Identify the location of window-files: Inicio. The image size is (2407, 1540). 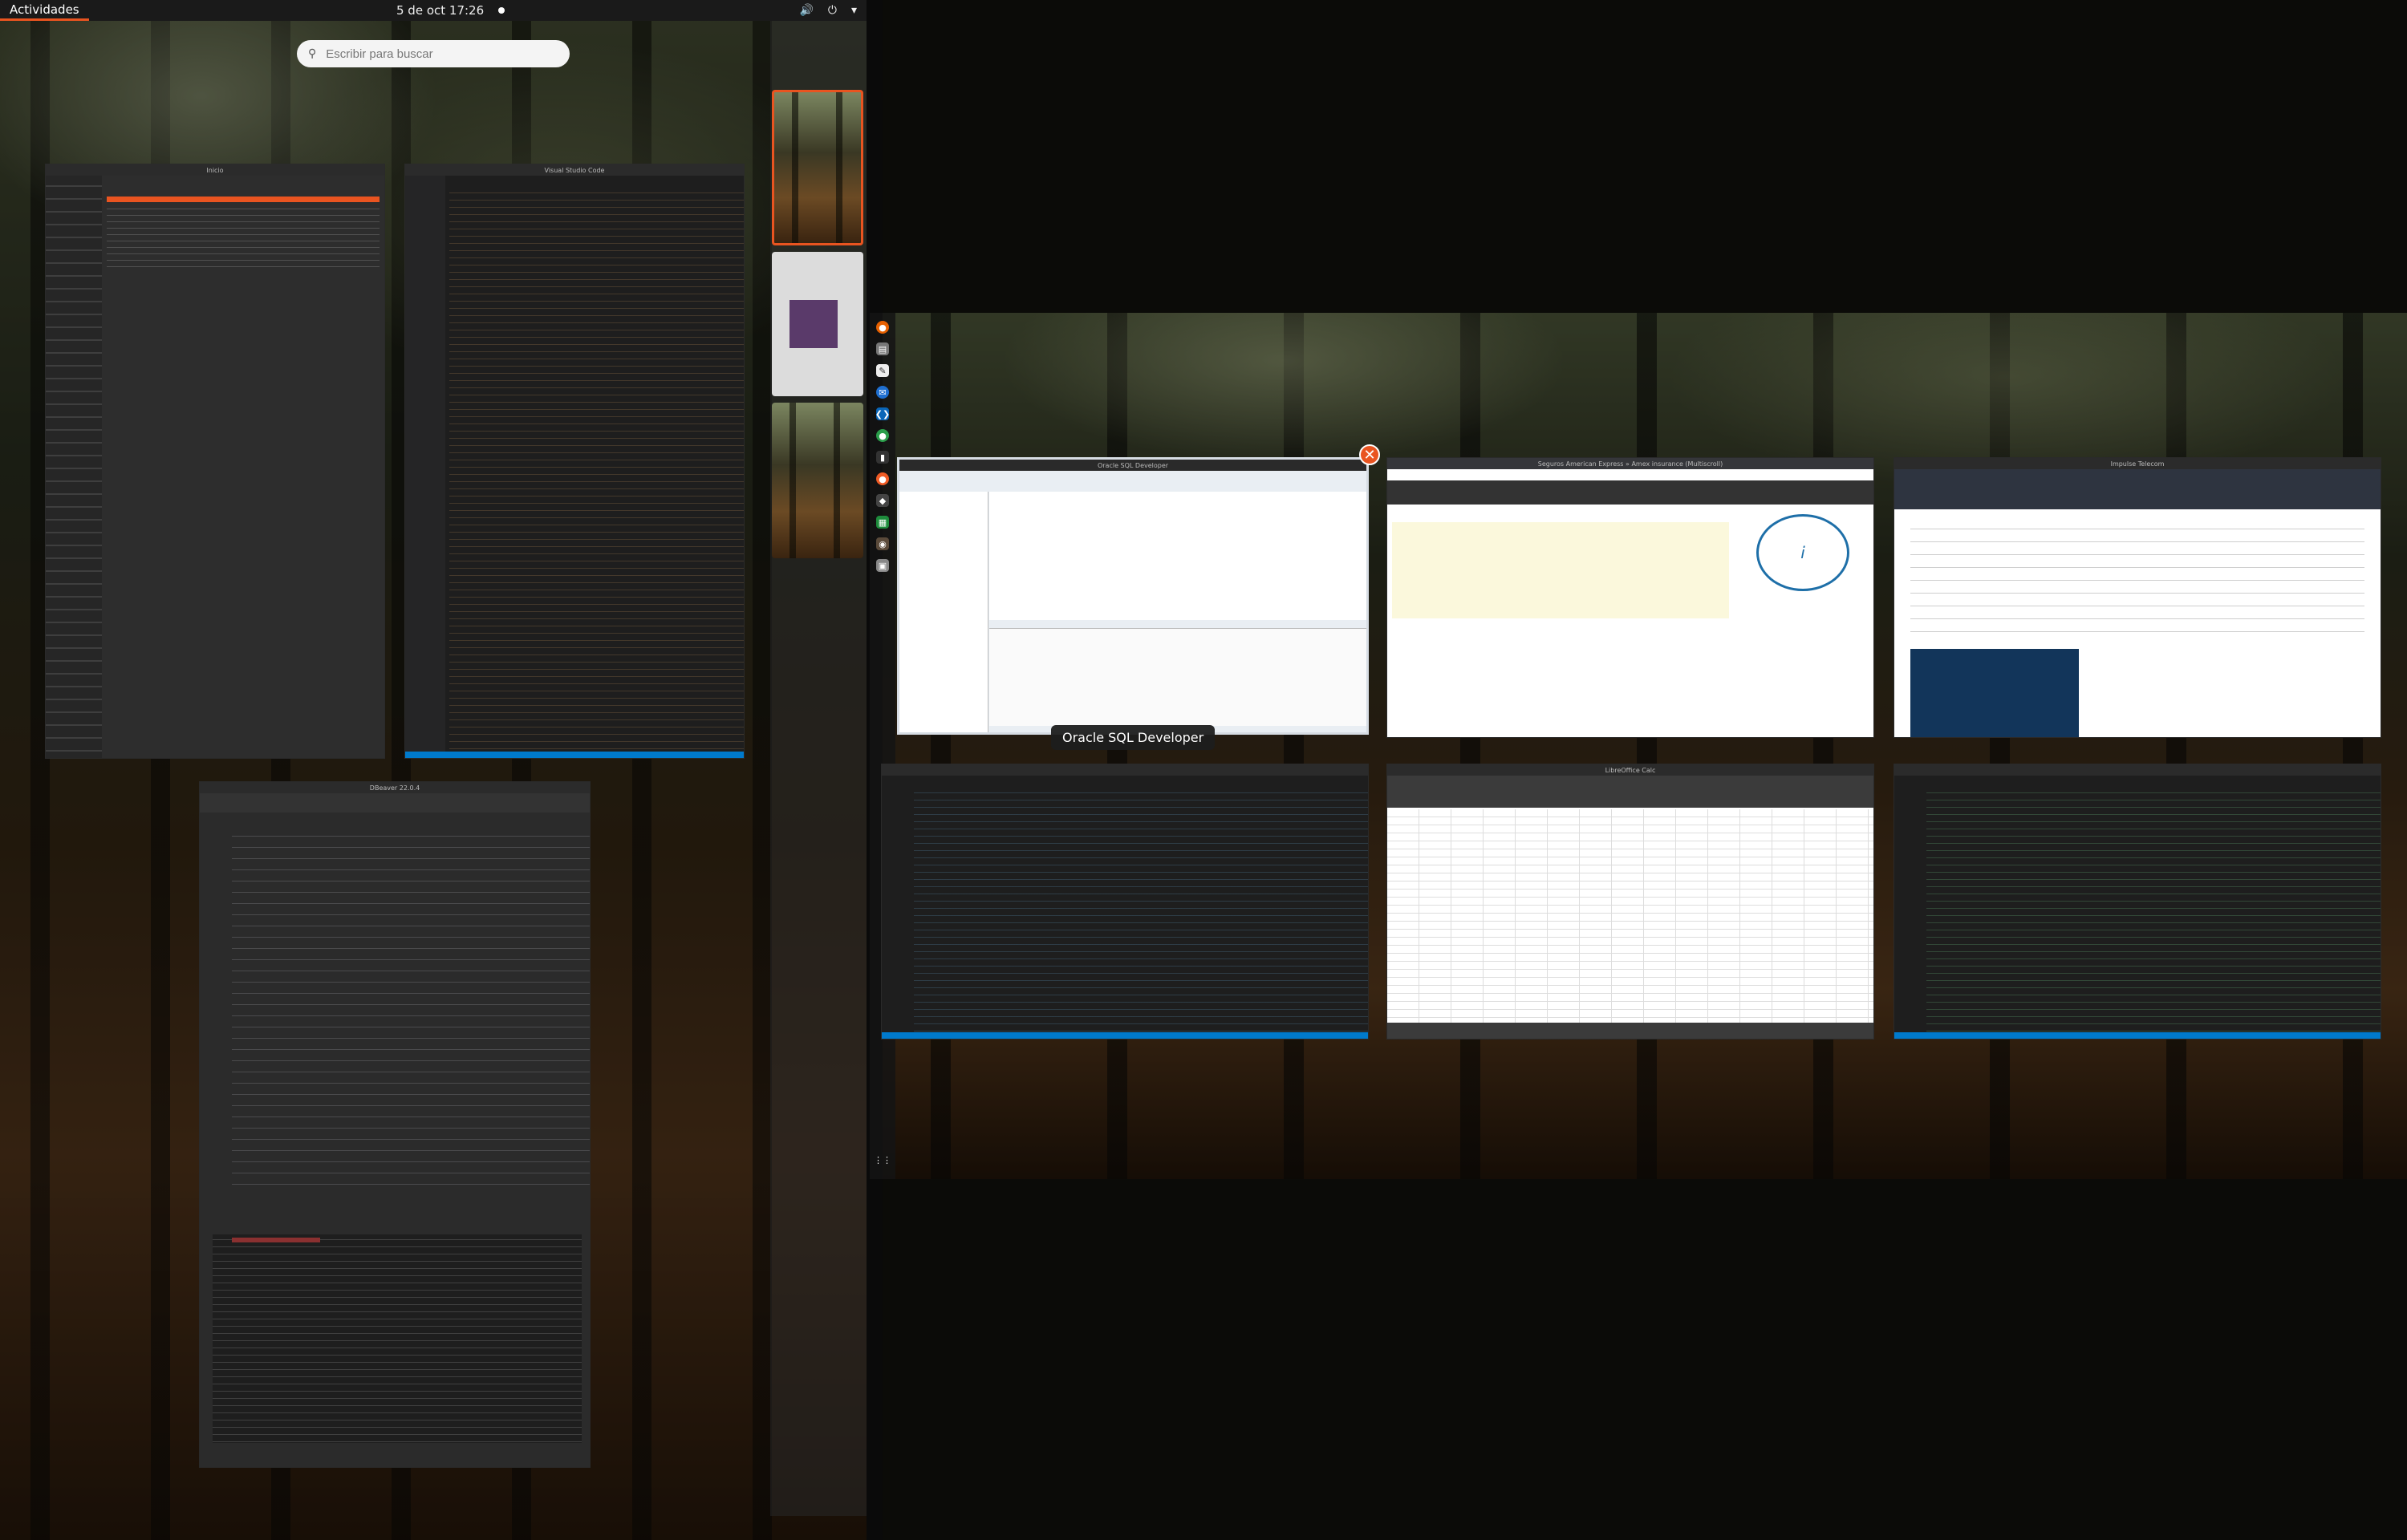
(215, 461).